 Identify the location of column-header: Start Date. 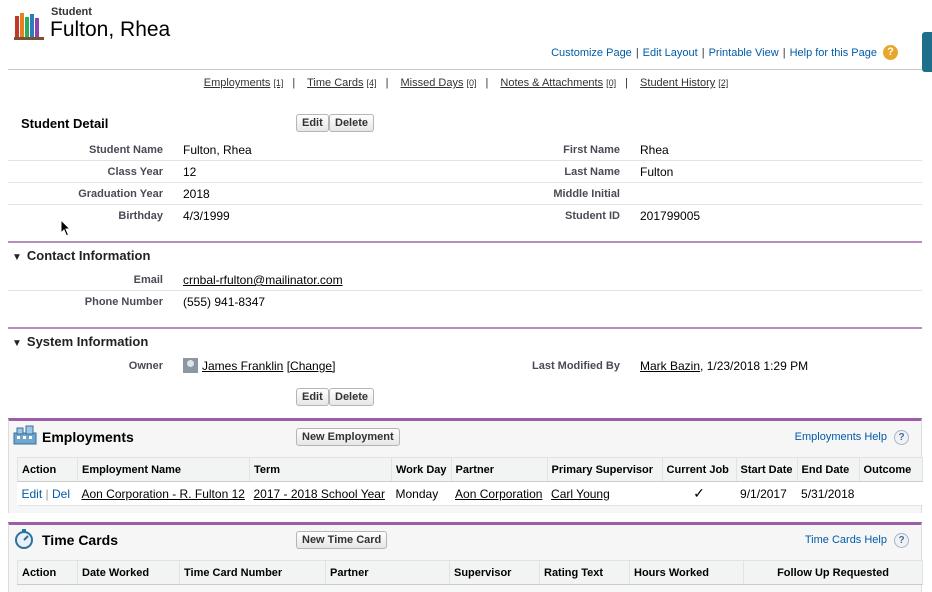
(766, 469).